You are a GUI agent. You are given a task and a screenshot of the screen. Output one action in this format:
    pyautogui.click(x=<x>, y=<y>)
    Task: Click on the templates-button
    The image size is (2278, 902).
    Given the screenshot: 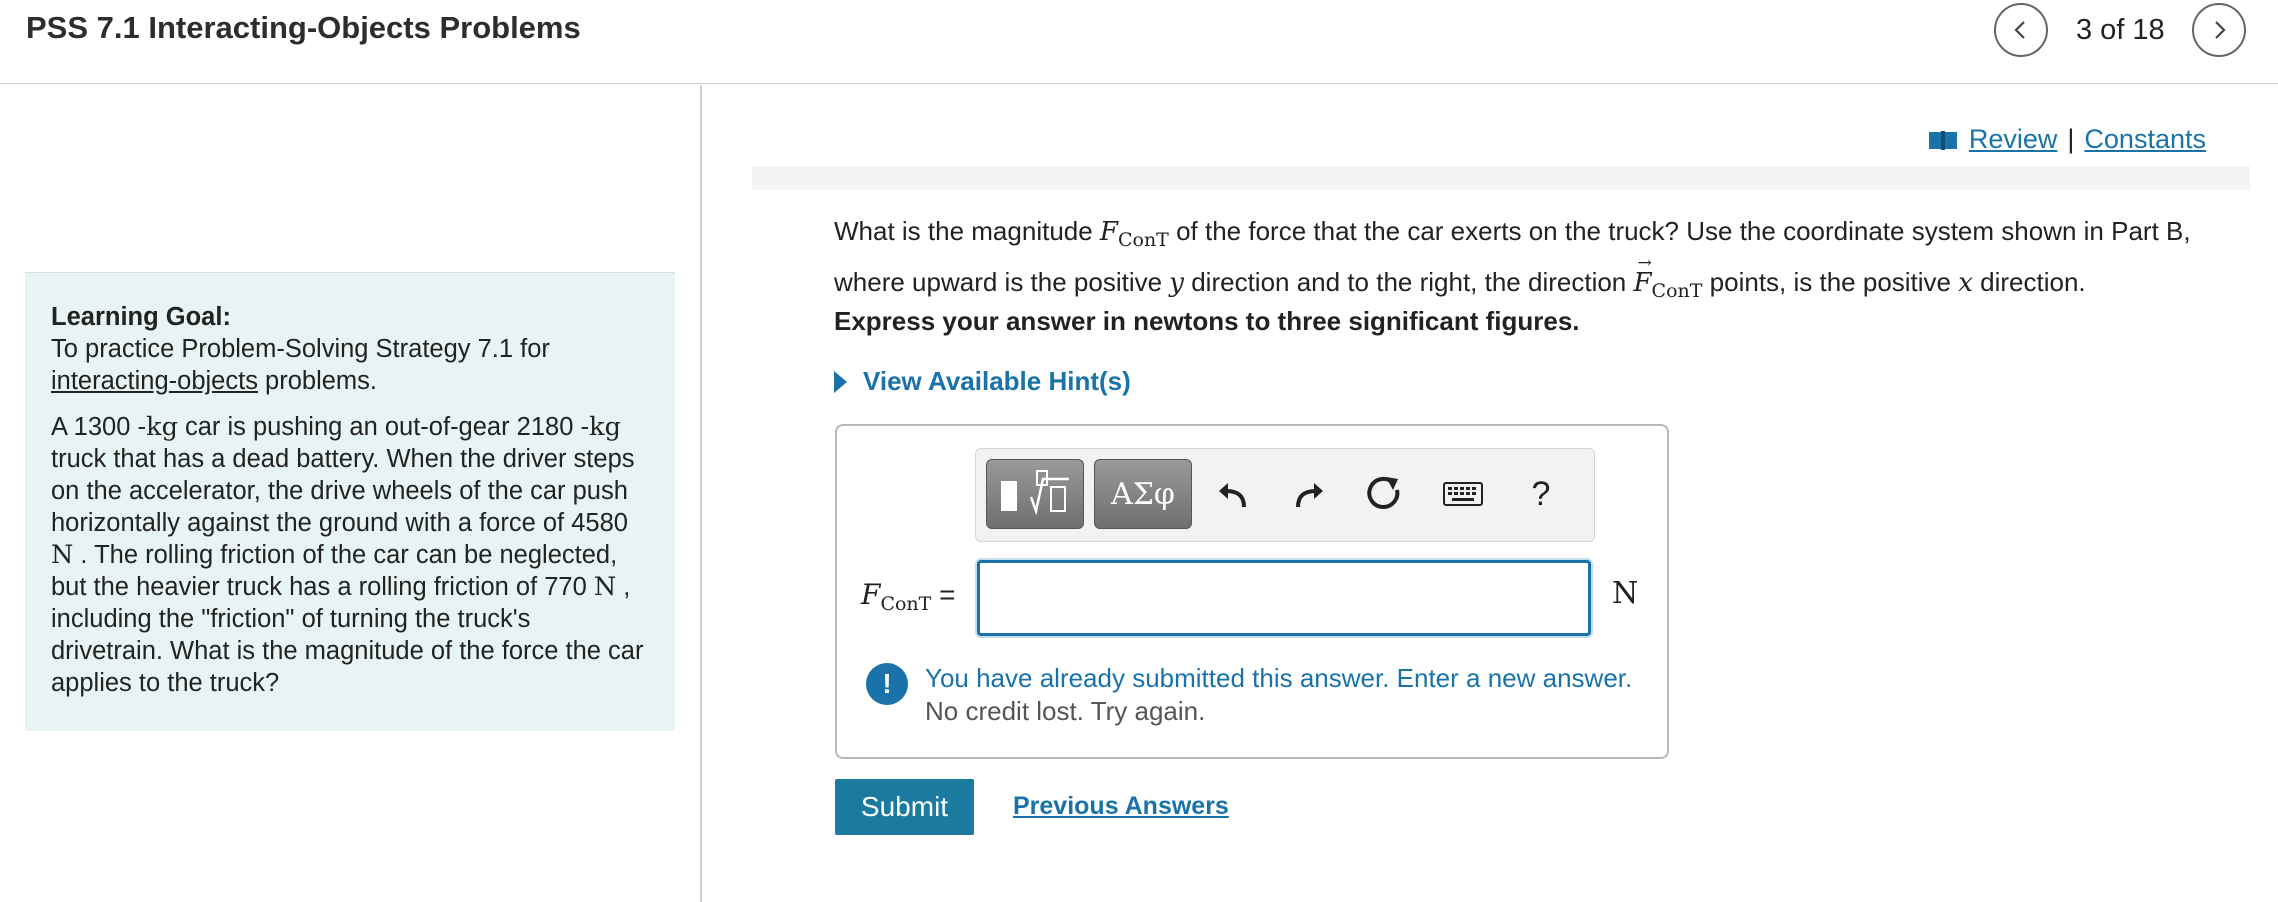 What is the action you would take?
    pyautogui.click(x=1035, y=494)
    